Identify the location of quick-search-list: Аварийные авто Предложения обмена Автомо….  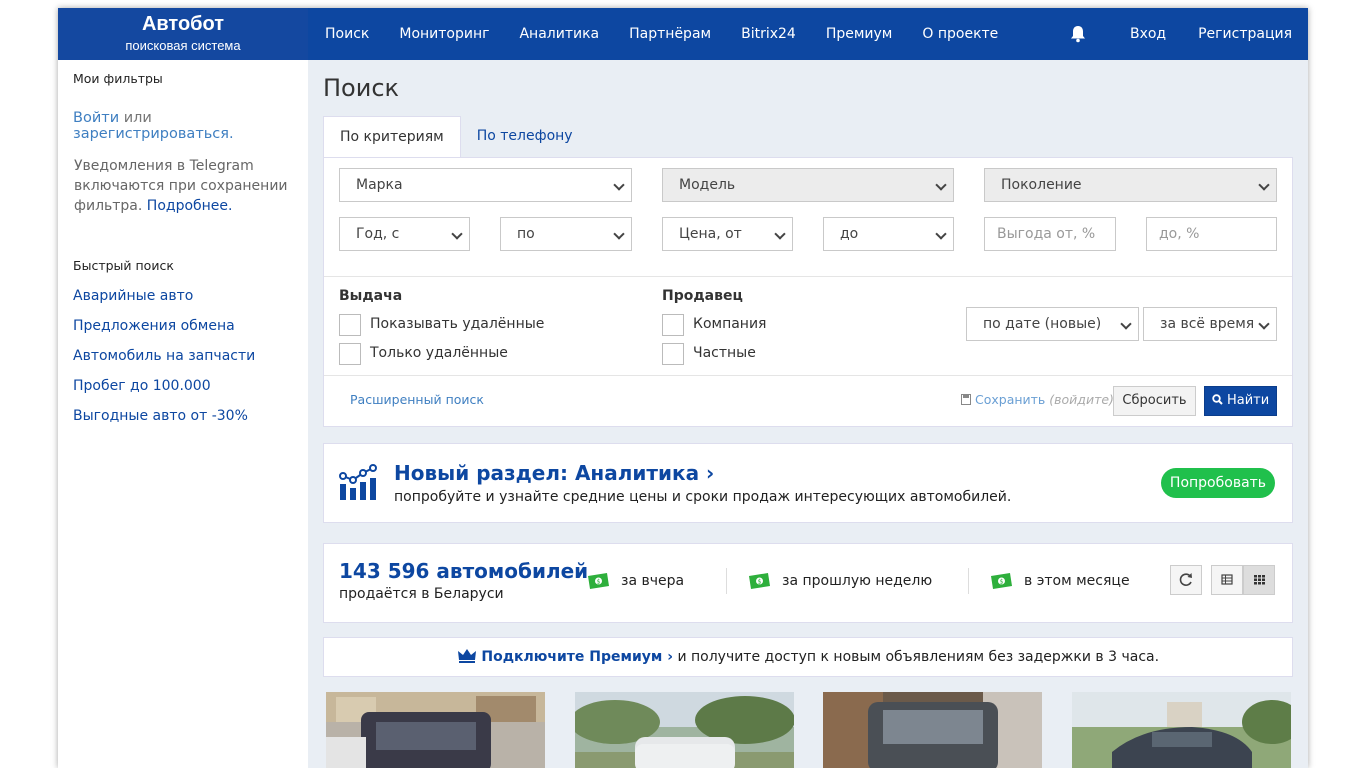
(164, 363).